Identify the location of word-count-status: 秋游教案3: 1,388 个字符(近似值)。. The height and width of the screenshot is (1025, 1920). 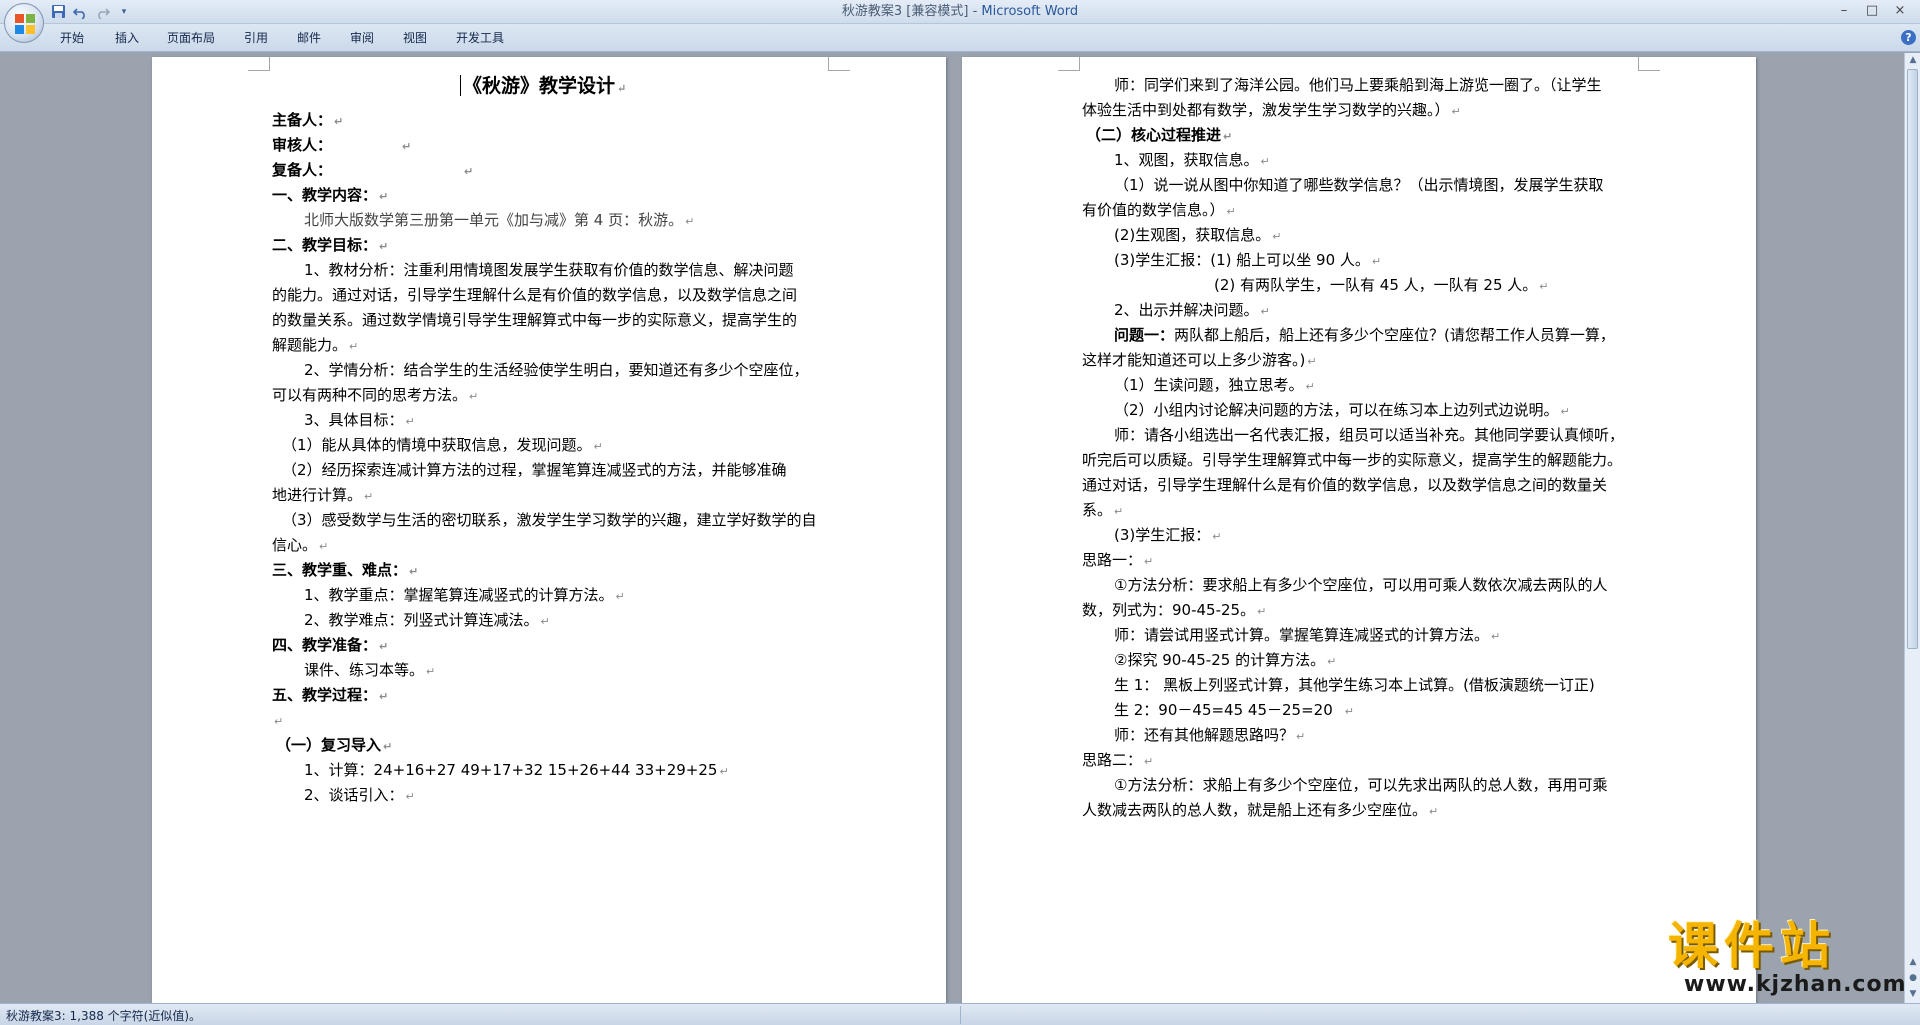
(103, 1015).